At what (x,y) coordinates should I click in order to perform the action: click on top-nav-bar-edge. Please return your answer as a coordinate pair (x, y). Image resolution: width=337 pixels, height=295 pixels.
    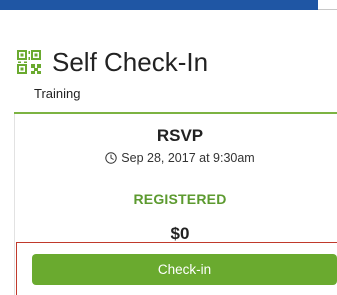
    Looking at the image, I should click on (327, 5).